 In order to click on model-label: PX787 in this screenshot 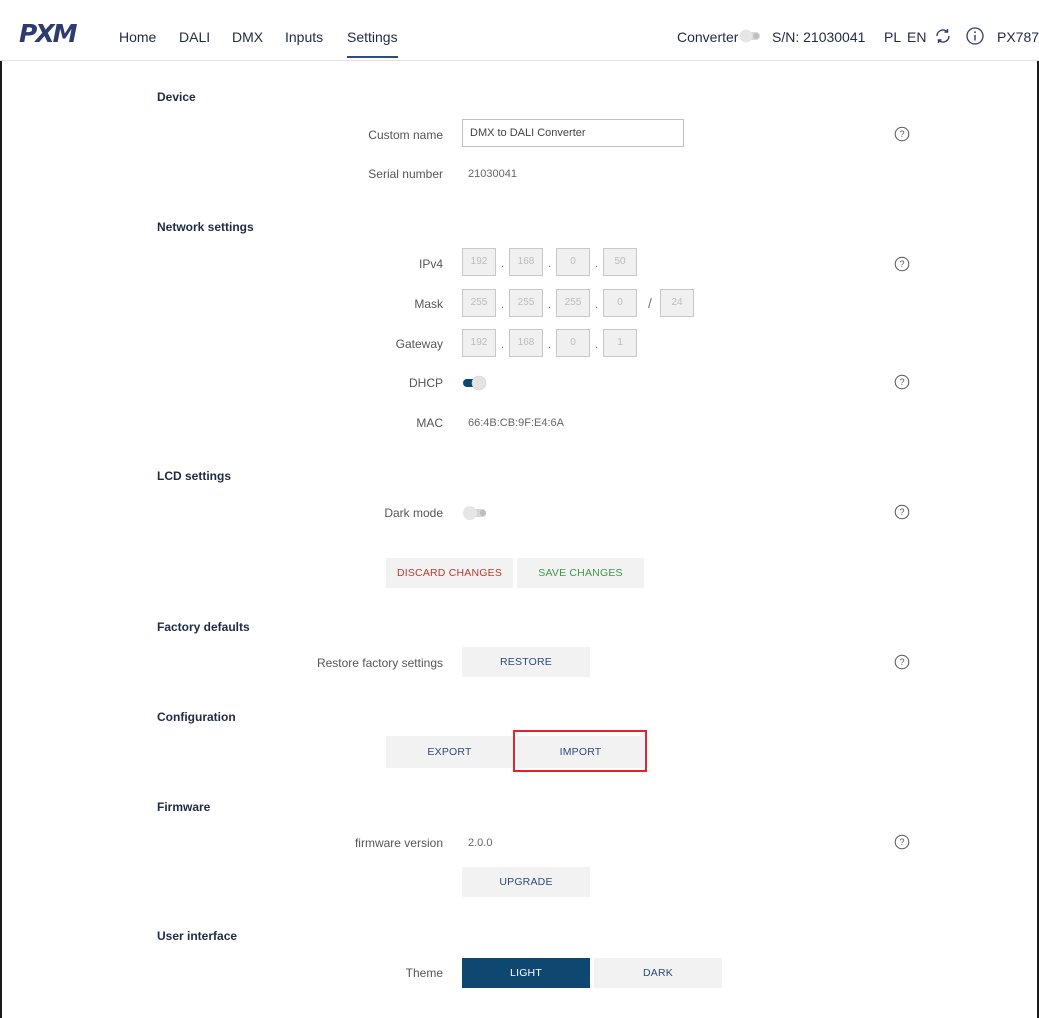, I will do `click(1018, 37)`.